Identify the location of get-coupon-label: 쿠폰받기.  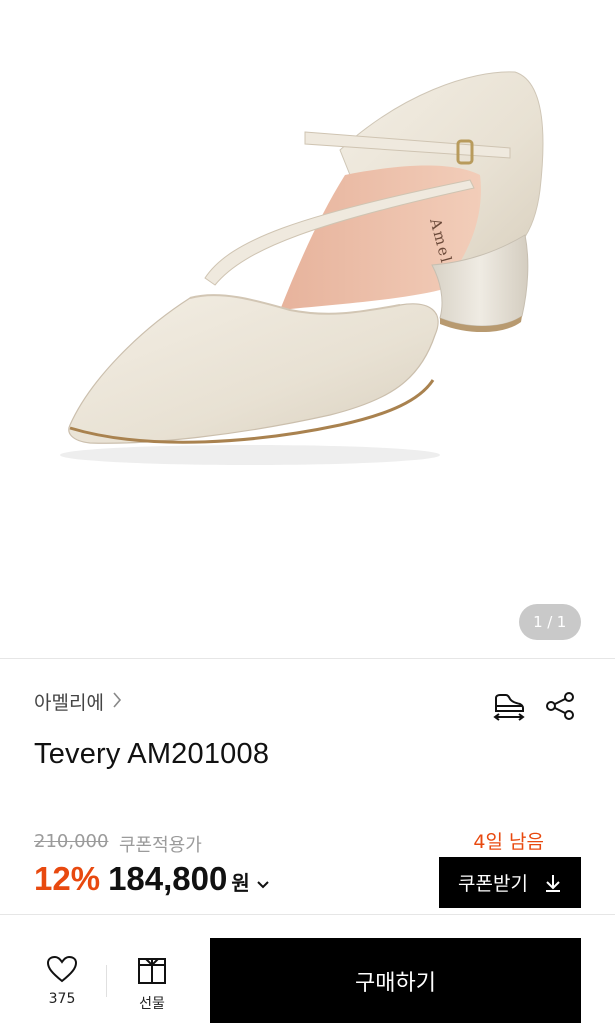
(493, 884).